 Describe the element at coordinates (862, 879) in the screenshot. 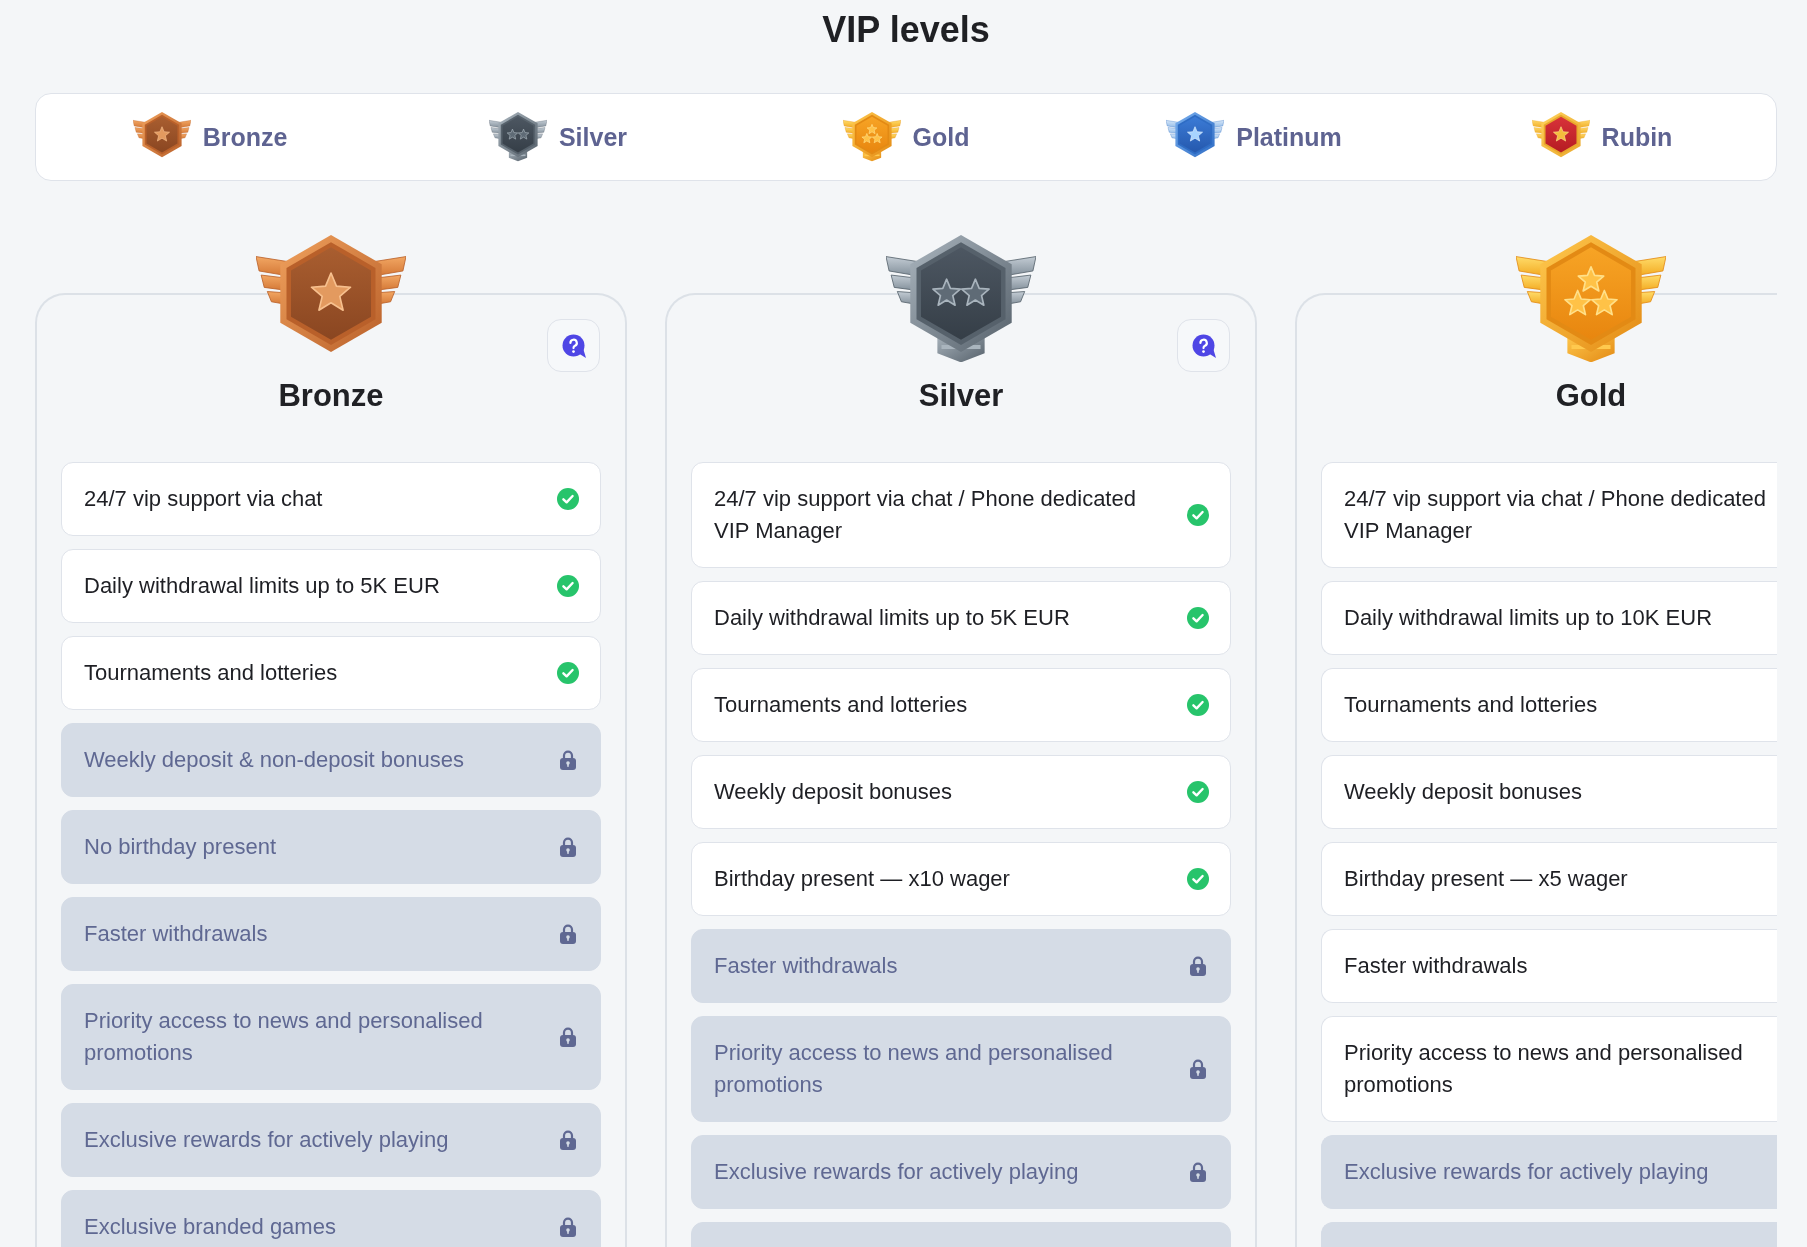

I see `feature-label: Birthday present — x10 wager` at that location.